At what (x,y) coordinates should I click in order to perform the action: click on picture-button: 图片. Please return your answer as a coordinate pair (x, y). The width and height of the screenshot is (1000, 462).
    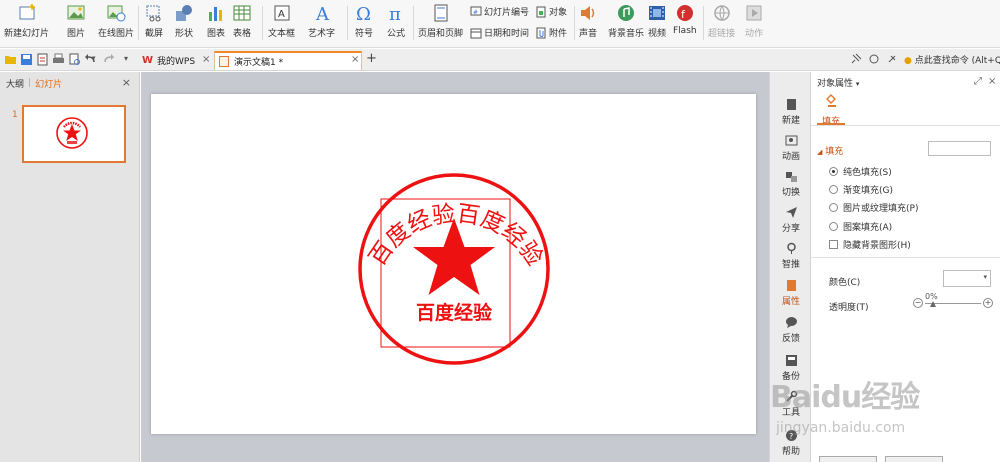
    Looking at the image, I should click on (76, 21).